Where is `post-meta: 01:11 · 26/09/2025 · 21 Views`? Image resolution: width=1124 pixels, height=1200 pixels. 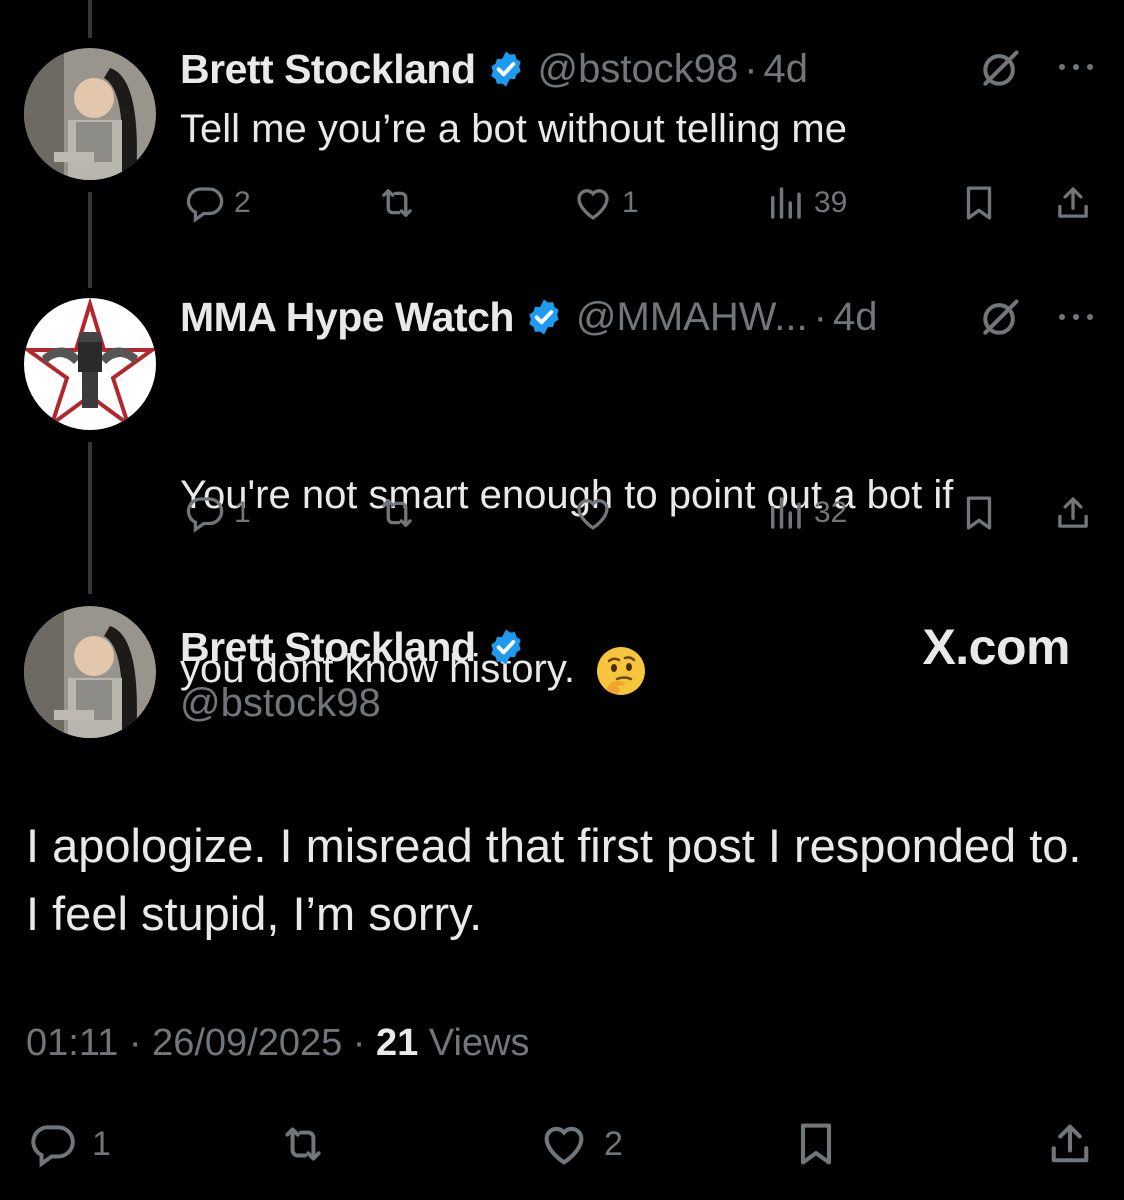
post-meta: 01:11 · 26/09/2025 · 21 Views is located at coordinates (278, 1043).